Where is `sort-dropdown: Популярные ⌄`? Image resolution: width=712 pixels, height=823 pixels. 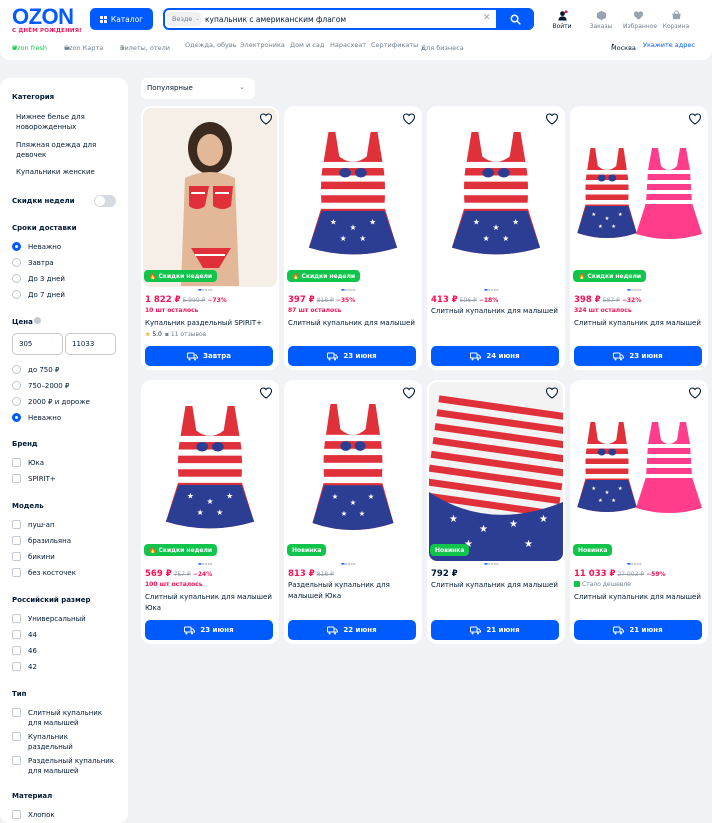
sort-dropdown: Популярные ⌄ is located at coordinates (198, 88).